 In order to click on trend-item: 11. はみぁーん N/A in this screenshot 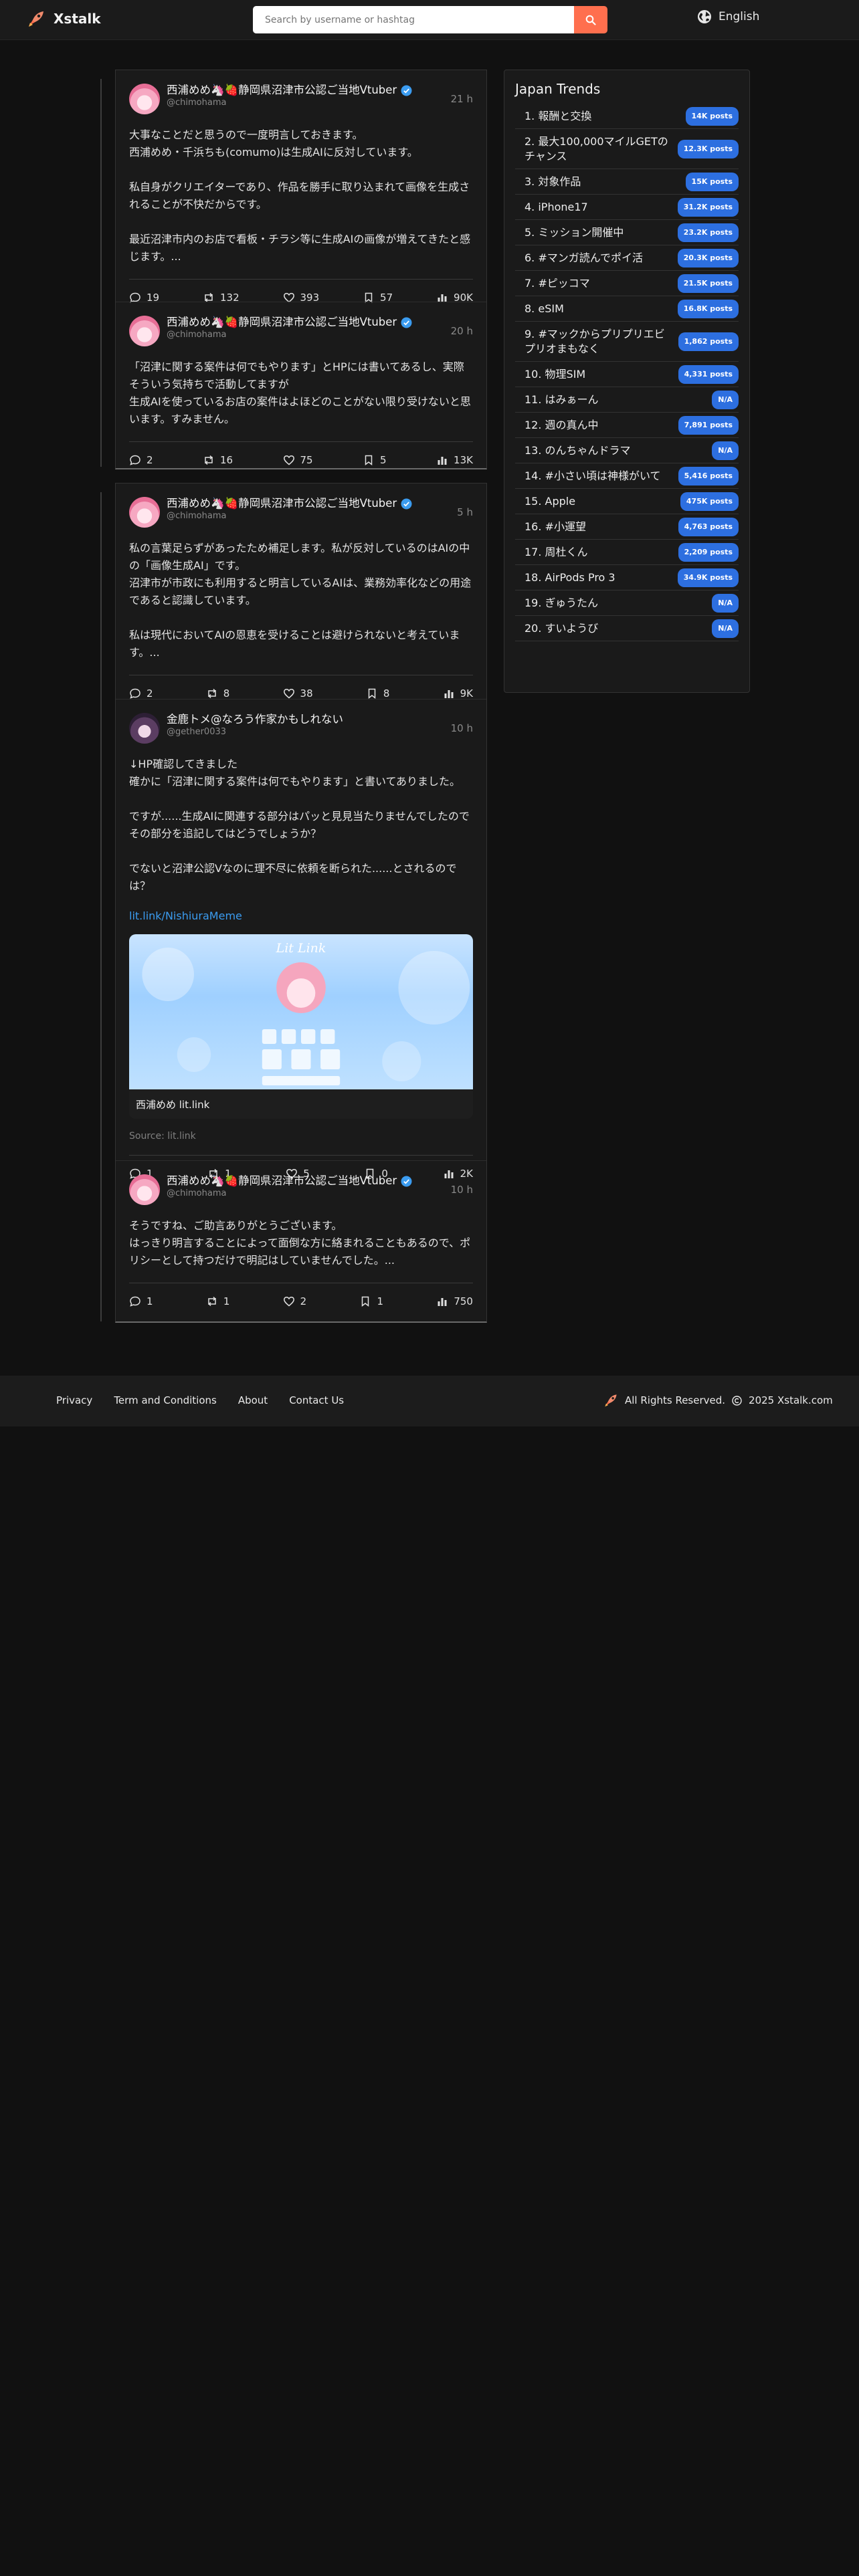, I will do `click(627, 400)`.